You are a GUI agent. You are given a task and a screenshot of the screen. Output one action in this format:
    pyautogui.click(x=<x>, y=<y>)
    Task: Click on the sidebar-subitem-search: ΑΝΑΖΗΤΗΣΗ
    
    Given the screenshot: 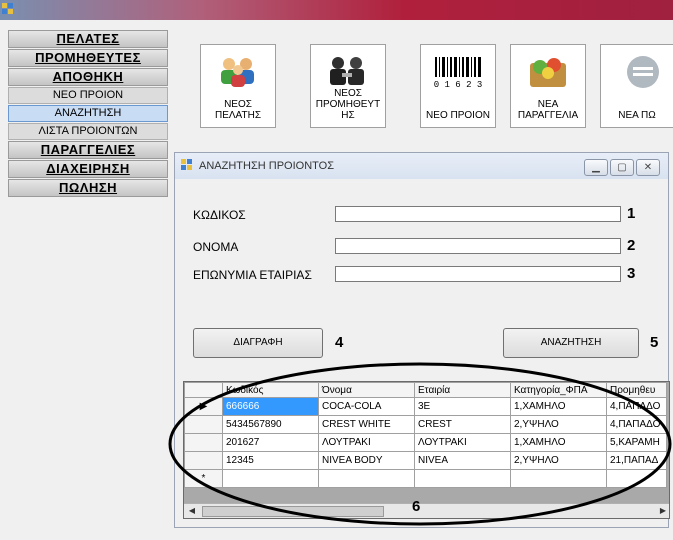 What is the action you would take?
    pyautogui.click(x=88, y=113)
    